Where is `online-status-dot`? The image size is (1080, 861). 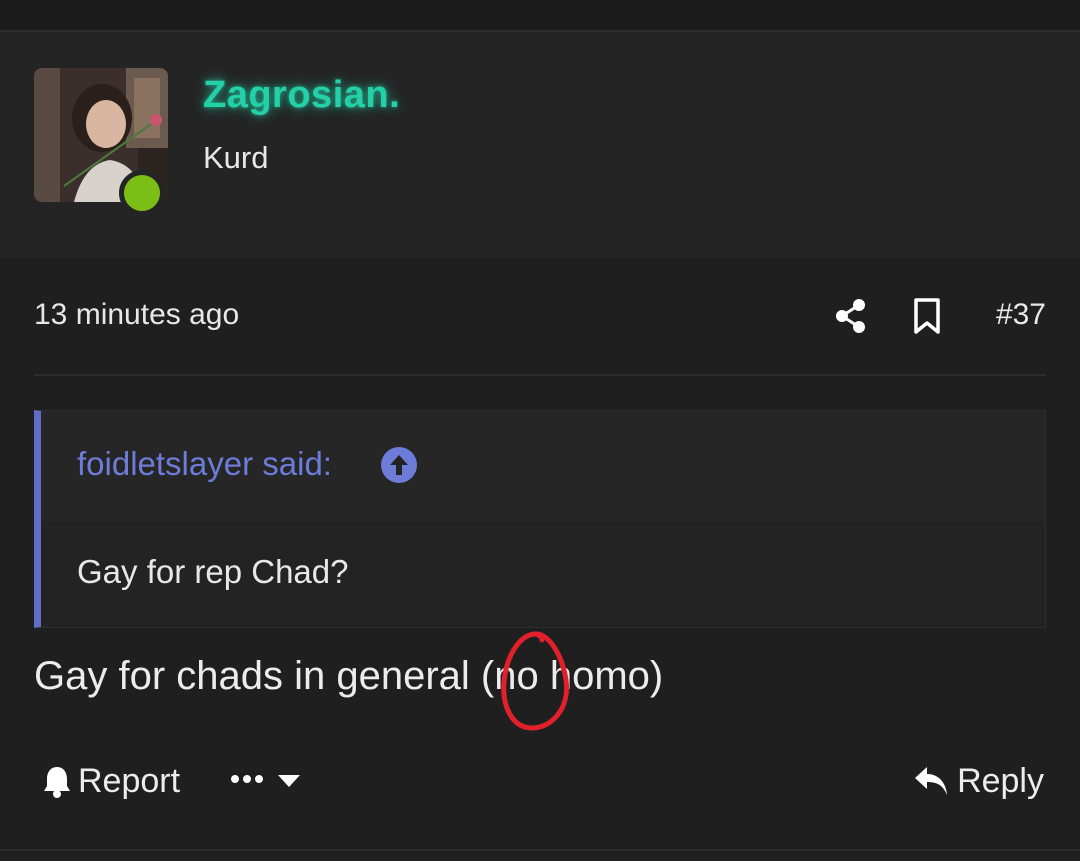 online-status-dot is located at coordinates (142, 193).